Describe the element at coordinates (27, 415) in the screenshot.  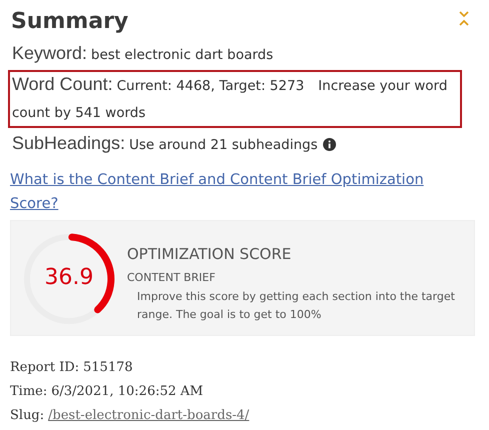
I see `report-label: Slug:` at that location.